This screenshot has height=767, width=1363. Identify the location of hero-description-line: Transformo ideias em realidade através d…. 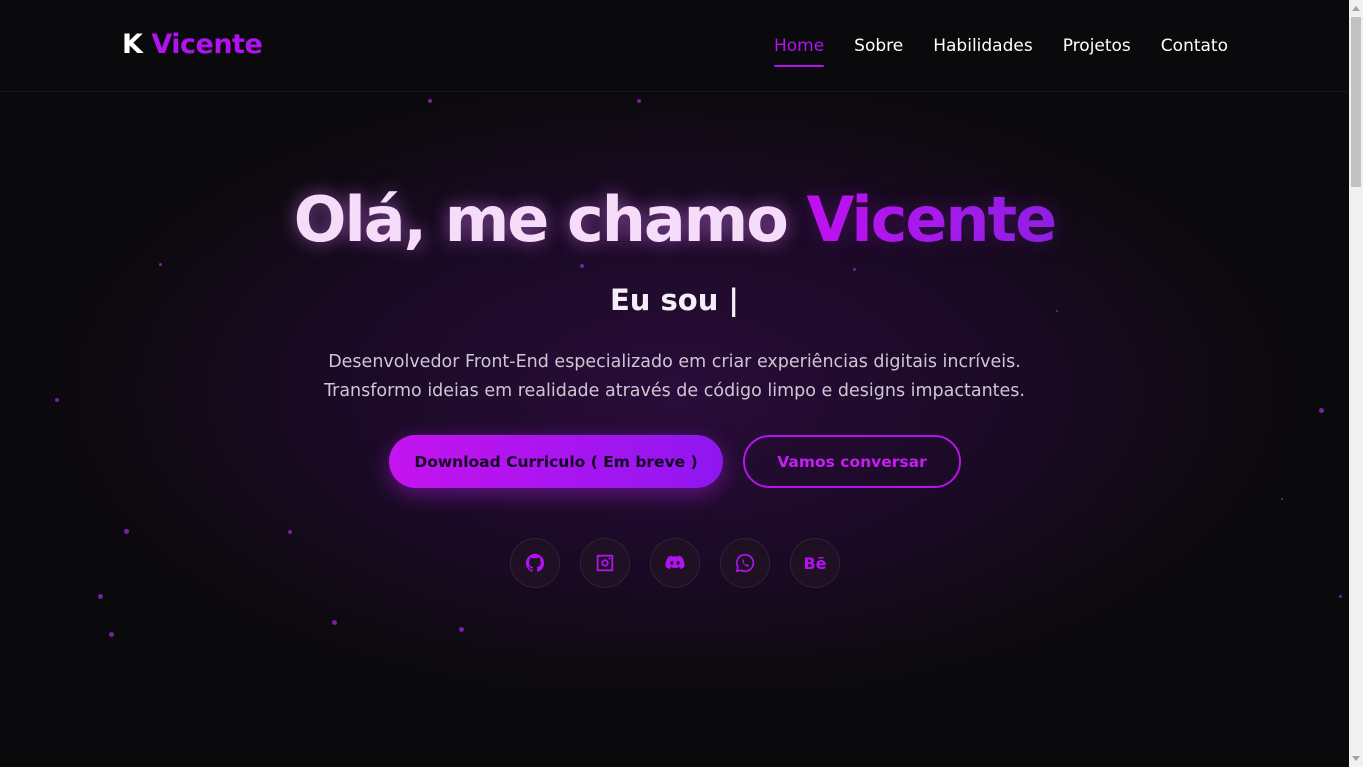
(674, 391).